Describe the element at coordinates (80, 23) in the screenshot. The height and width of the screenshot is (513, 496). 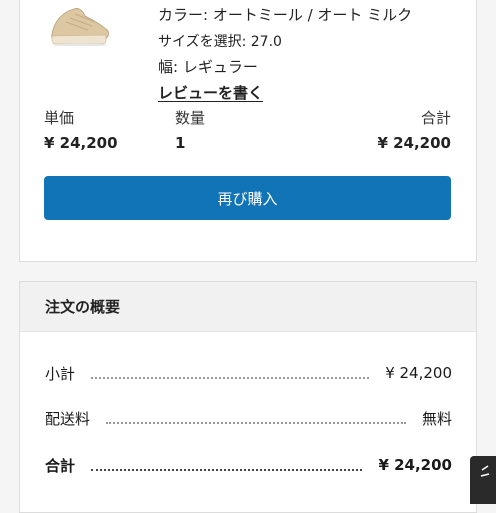
I see `product-shoe-image` at that location.